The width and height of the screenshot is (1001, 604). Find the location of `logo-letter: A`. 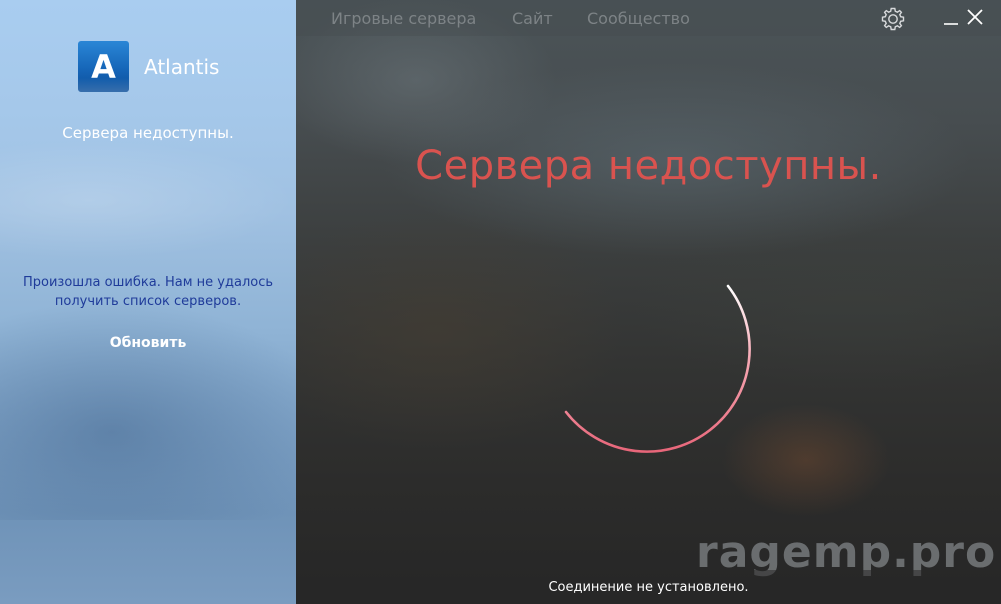

logo-letter: A is located at coordinates (103, 66).